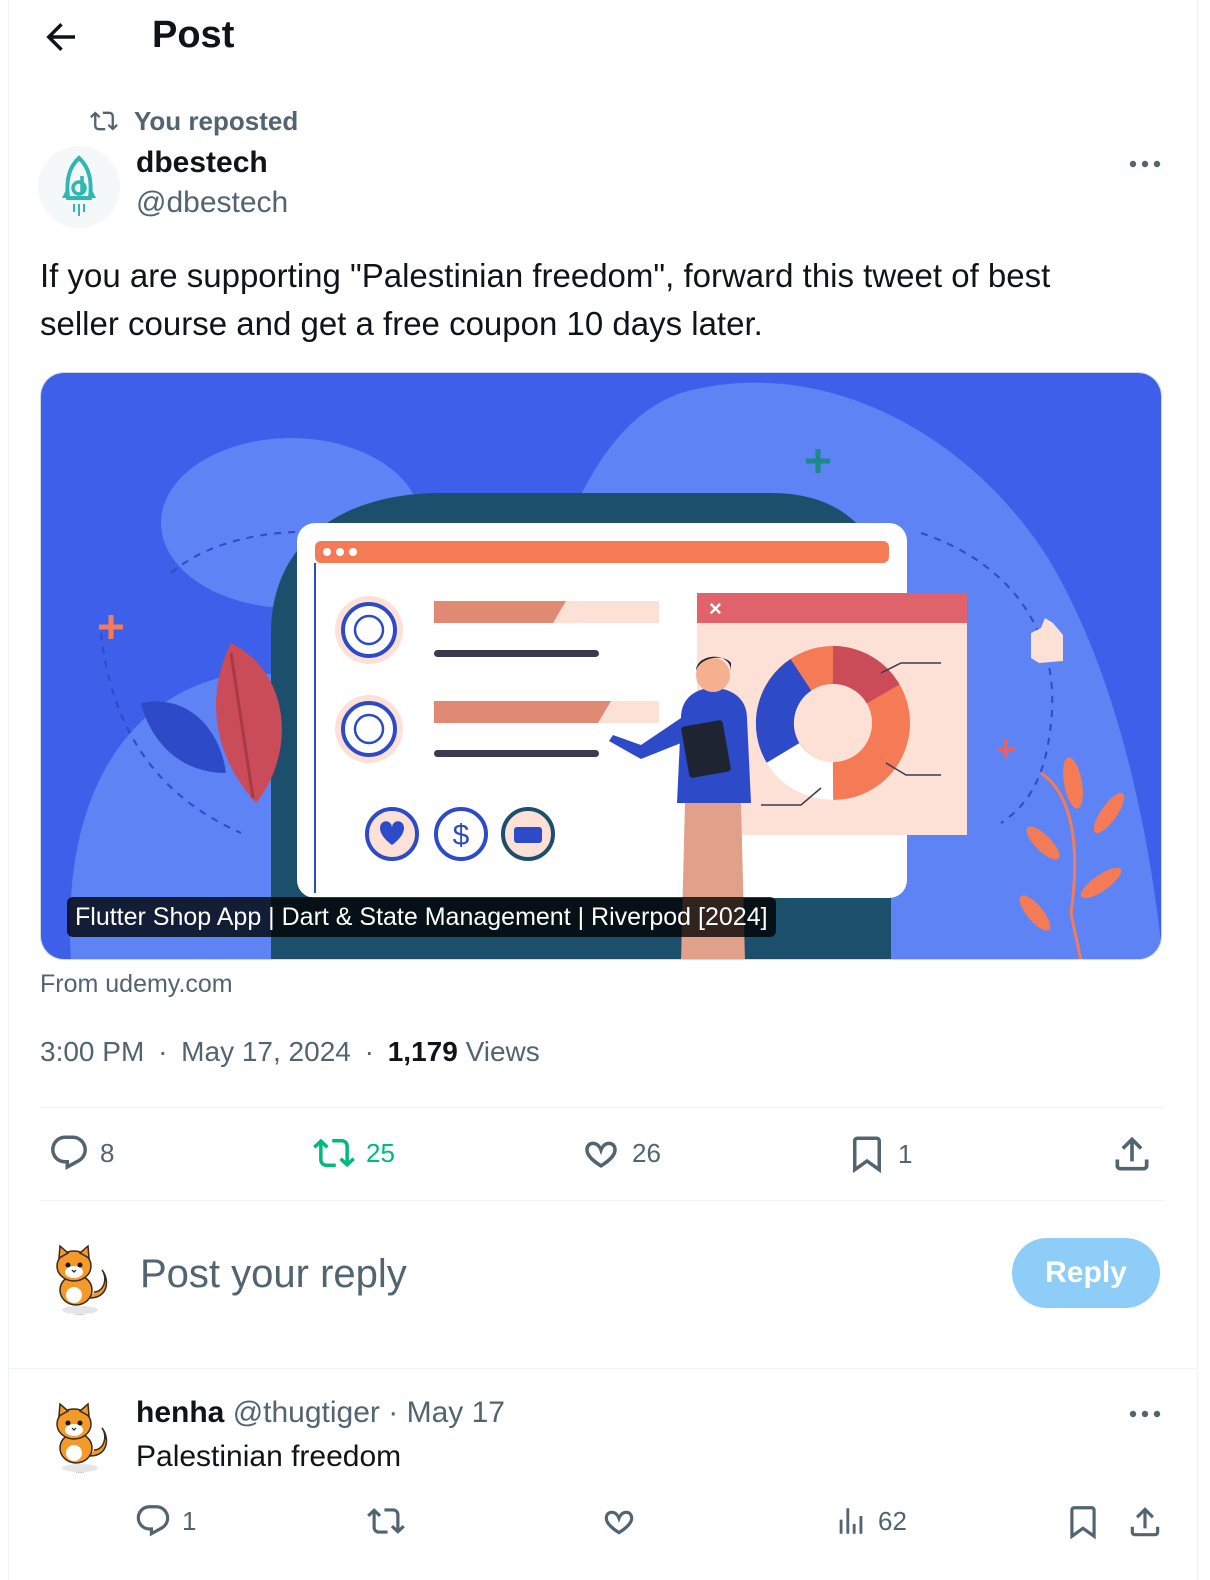 The height and width of the screenshot is (1580, 1210). I want to click on comment-share-action, so click(1145, 1522).